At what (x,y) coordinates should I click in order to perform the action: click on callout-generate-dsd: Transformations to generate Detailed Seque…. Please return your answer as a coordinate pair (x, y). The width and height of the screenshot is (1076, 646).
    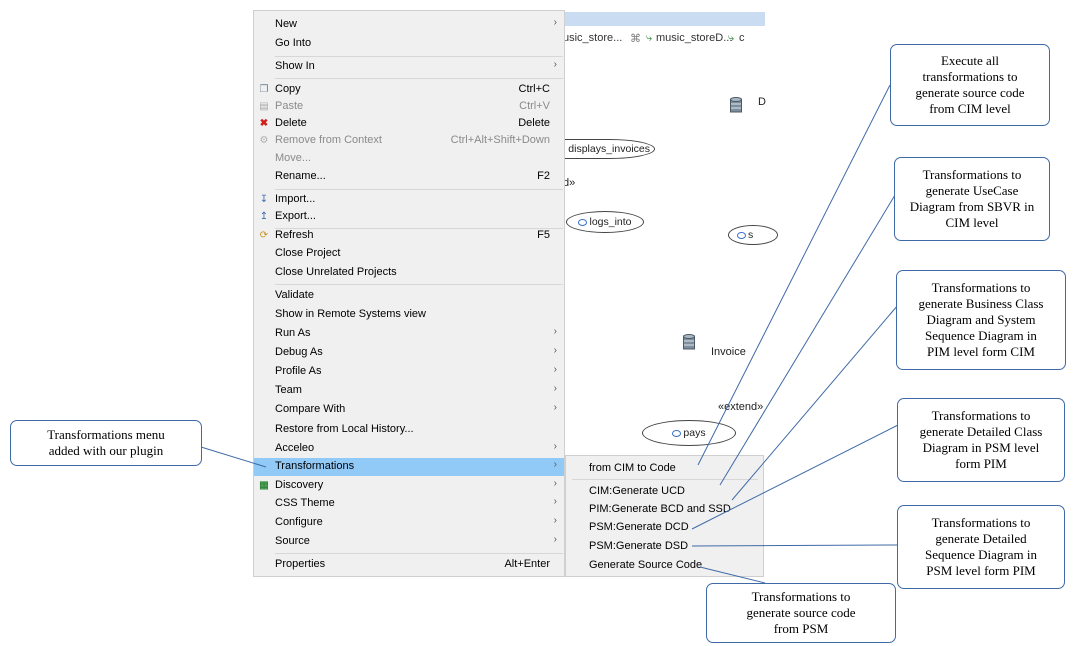
    Looking at the image, I should click on (981, 547).